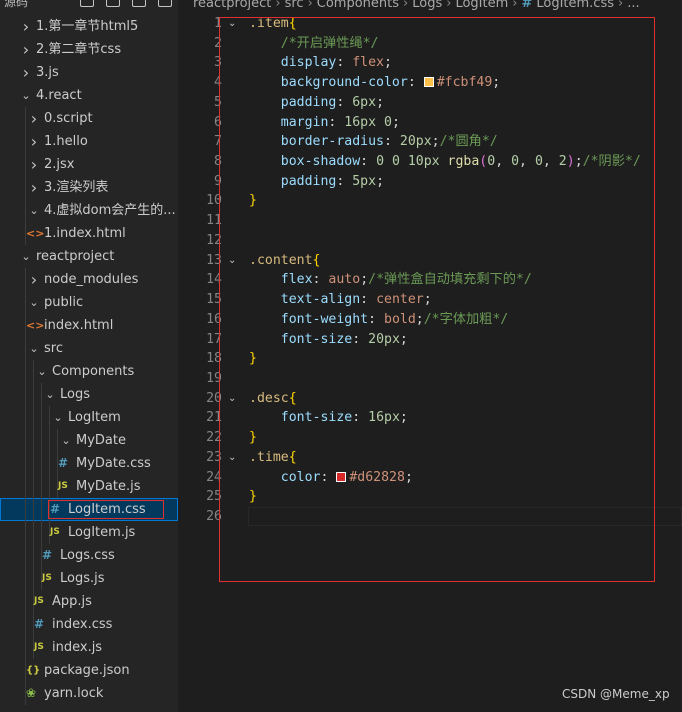  What do you see at coordinates (89, 72) in the screenshot?
I see `tree-item: › 3.js` at bounding box center [89, 72].